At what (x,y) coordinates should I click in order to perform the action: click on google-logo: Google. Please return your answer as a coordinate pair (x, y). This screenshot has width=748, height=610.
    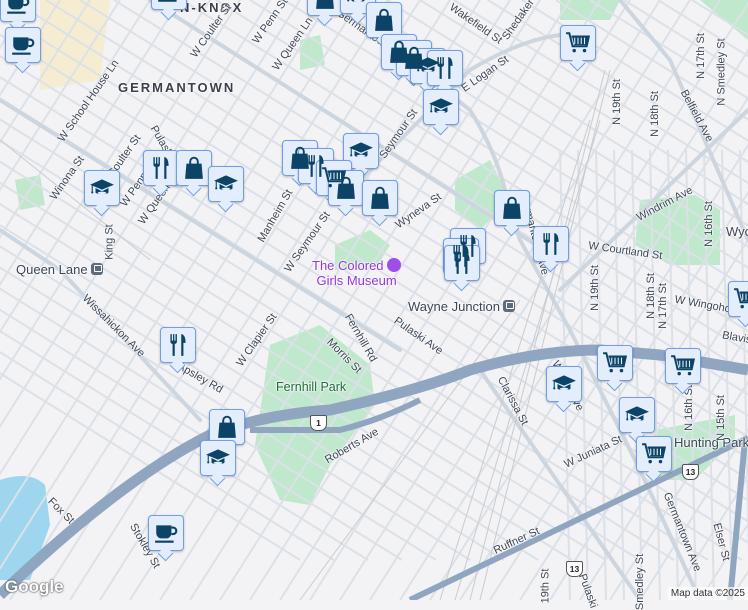
    Looking at the image, I should click on (34, 587).